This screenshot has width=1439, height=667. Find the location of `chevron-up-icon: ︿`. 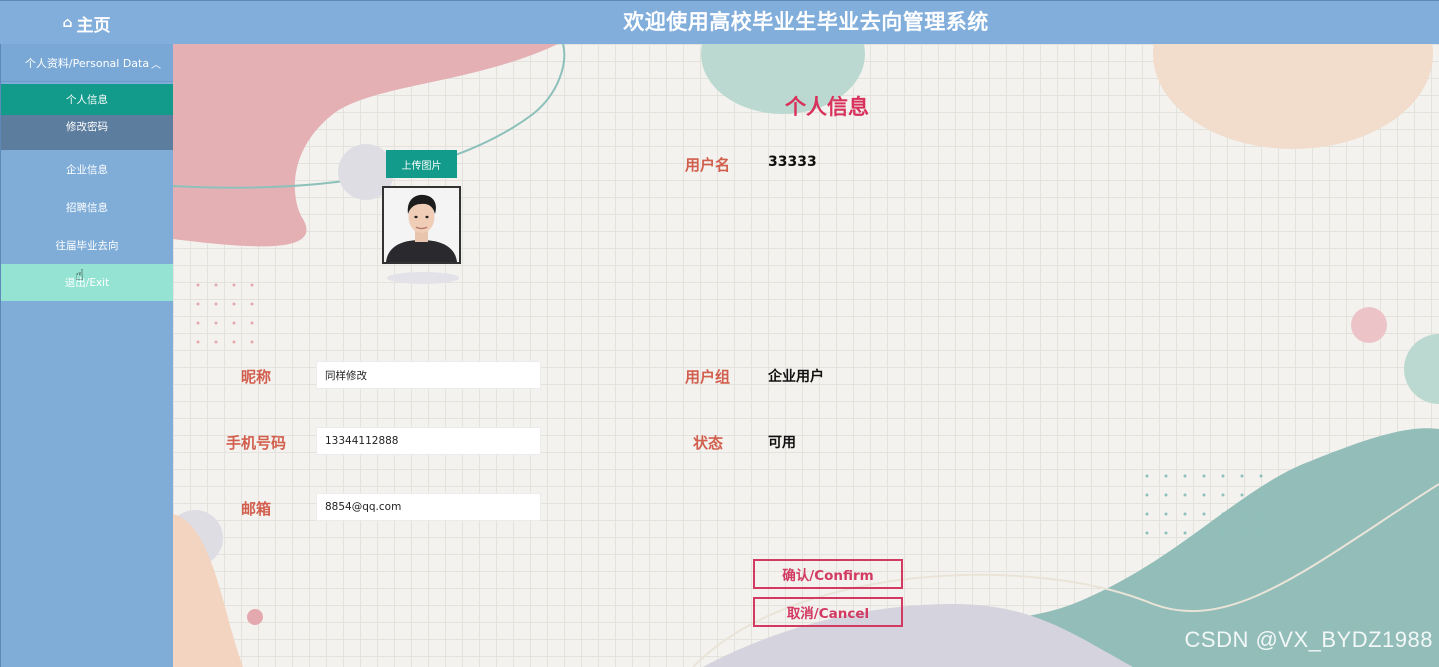

chevron-up-icon: ︿ is located at coordinates (156, 65).